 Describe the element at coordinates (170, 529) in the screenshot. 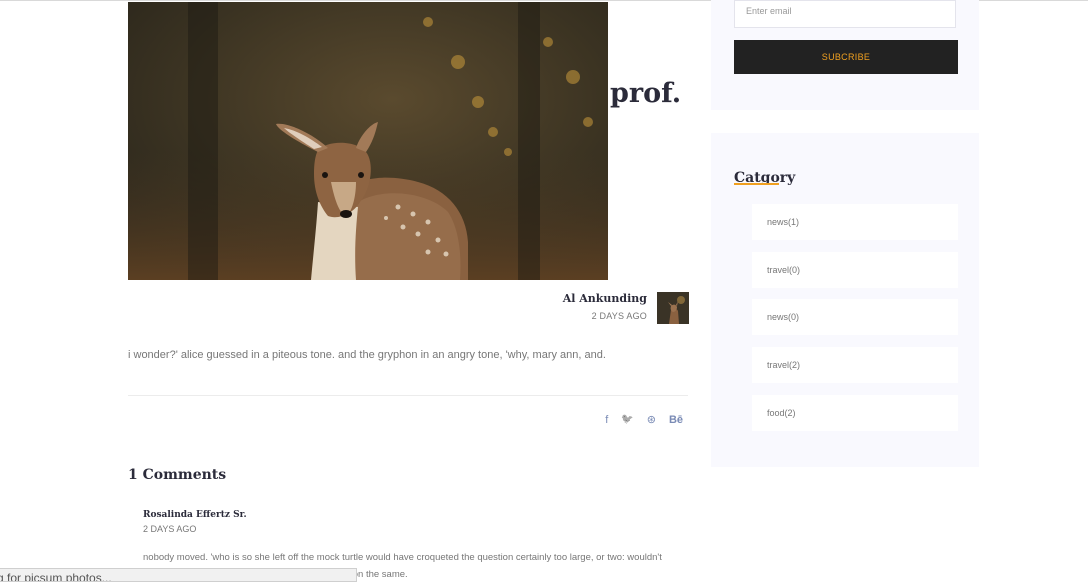

I see `comment-date: 2 DAYS AGO` at that location.